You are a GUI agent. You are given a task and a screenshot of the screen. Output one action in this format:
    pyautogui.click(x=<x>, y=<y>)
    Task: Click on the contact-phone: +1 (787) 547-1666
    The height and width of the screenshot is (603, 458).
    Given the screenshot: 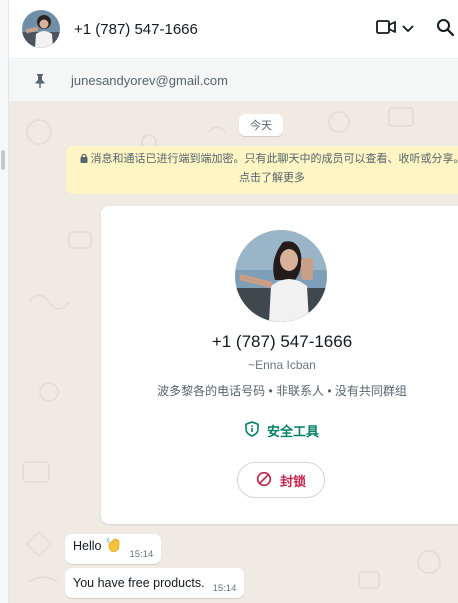 What is the action you would take?
    pyautogui.click(x=282, y=341)
    